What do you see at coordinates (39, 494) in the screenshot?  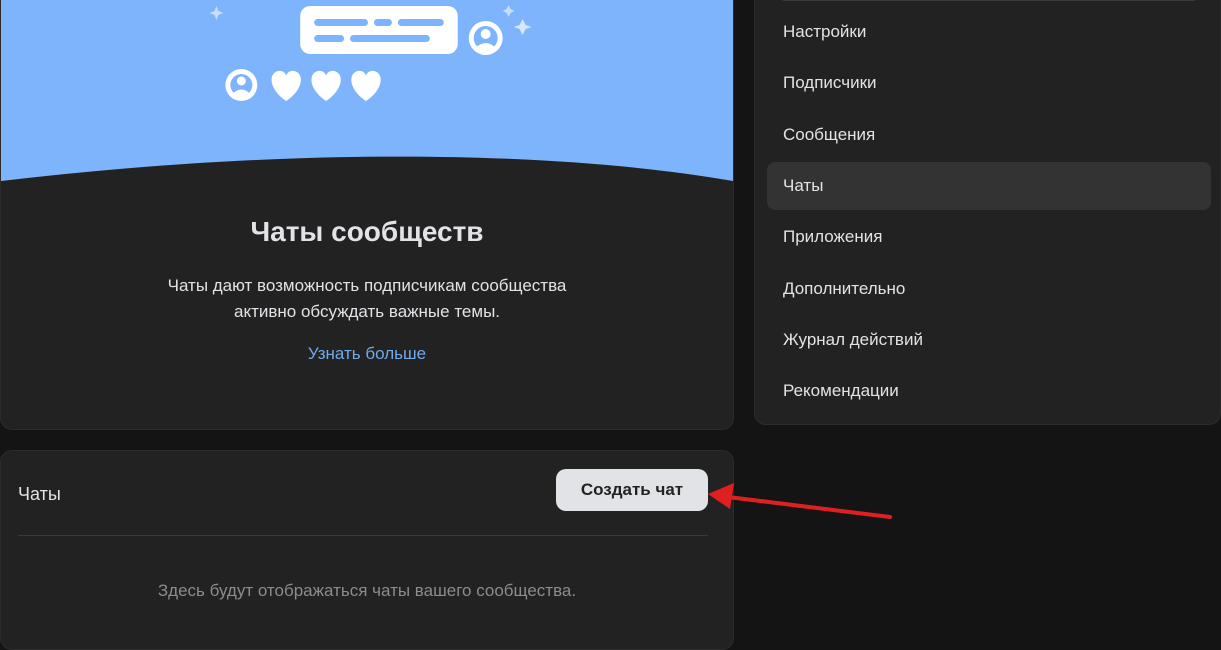 I see `chats-heading: Чаты` at bounding box center [39, 494].